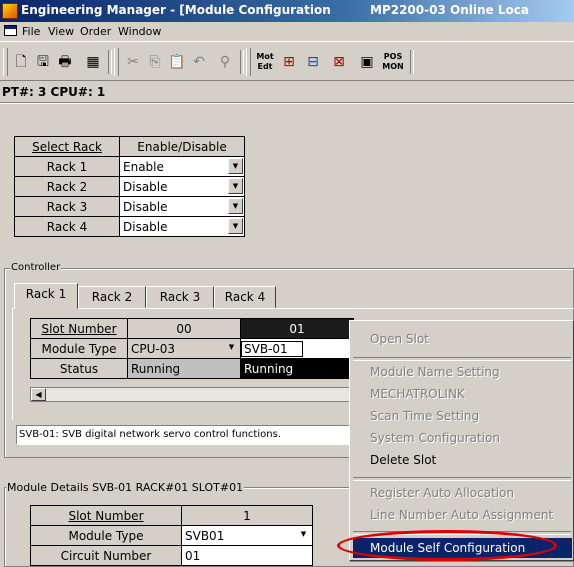 Image resolution: width=574 pixels, height=567 pixels. I want to click on slot-number-cell: 00, so click(184, 328).